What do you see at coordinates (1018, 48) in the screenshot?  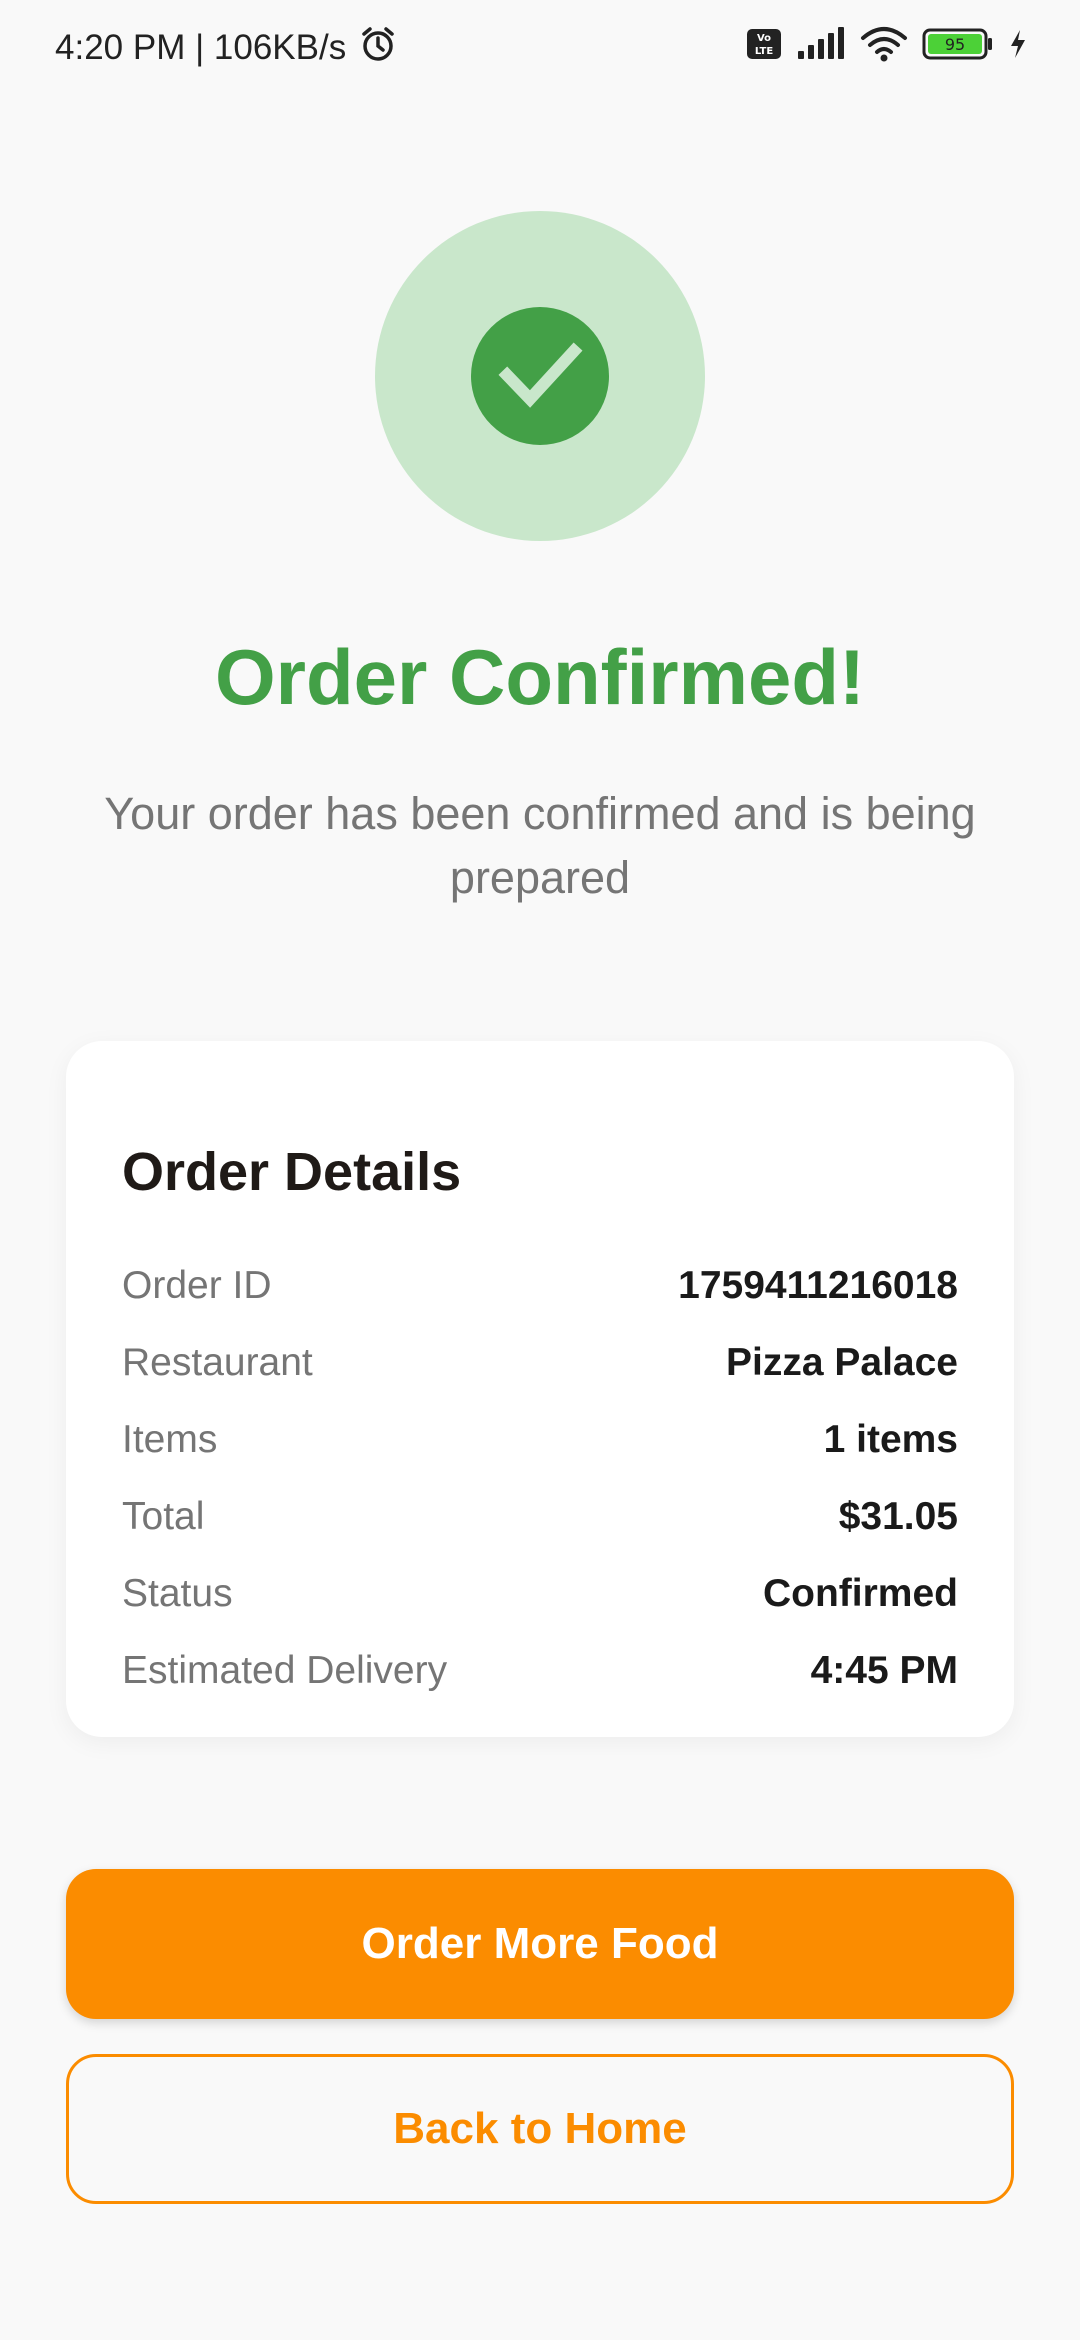 I see `charging-icon` at bounding box center [1018, 48].